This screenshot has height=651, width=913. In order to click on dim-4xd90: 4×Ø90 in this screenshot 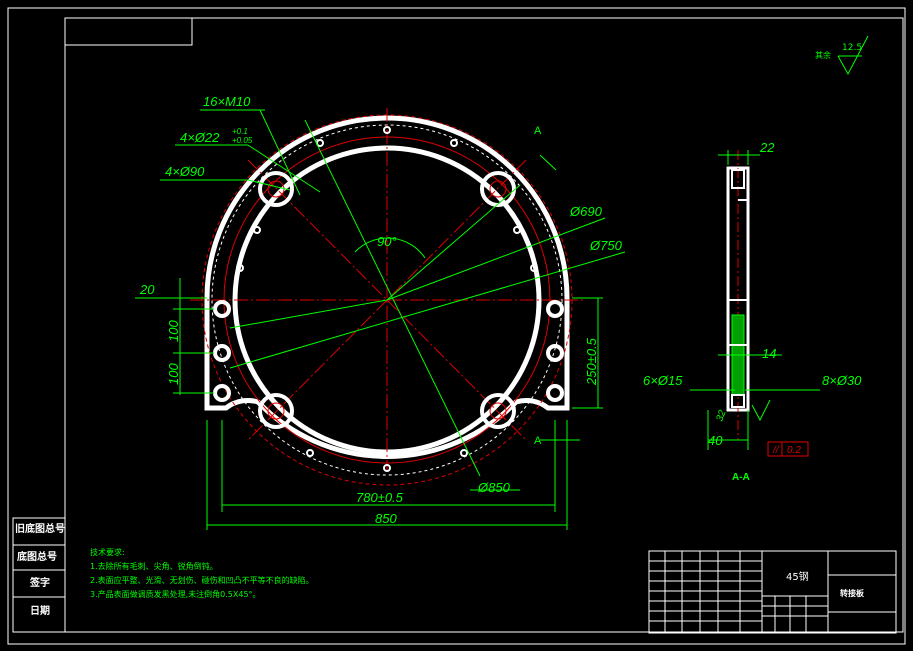, I will do `click(185, 171)`.